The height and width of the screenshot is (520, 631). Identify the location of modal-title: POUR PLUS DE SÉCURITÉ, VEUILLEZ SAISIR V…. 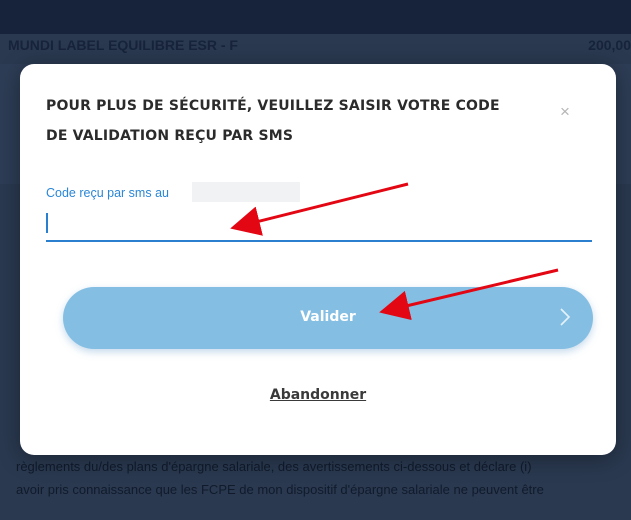
(273, 121).